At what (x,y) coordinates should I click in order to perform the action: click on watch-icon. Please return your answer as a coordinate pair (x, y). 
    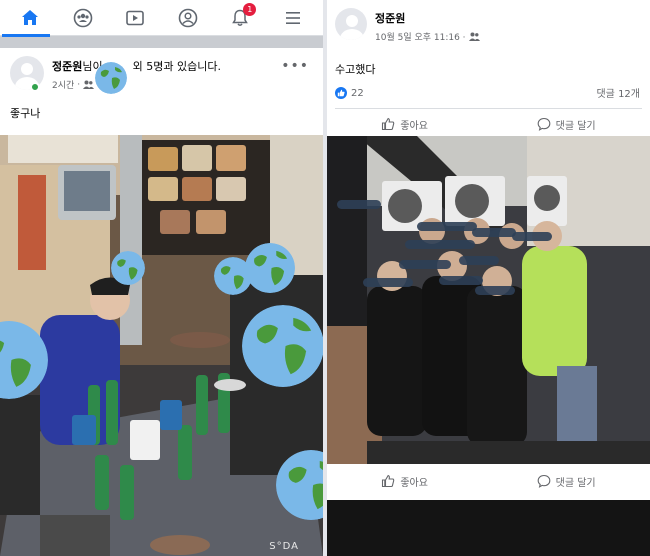
    Looking at the image, I should click on (135, 18).